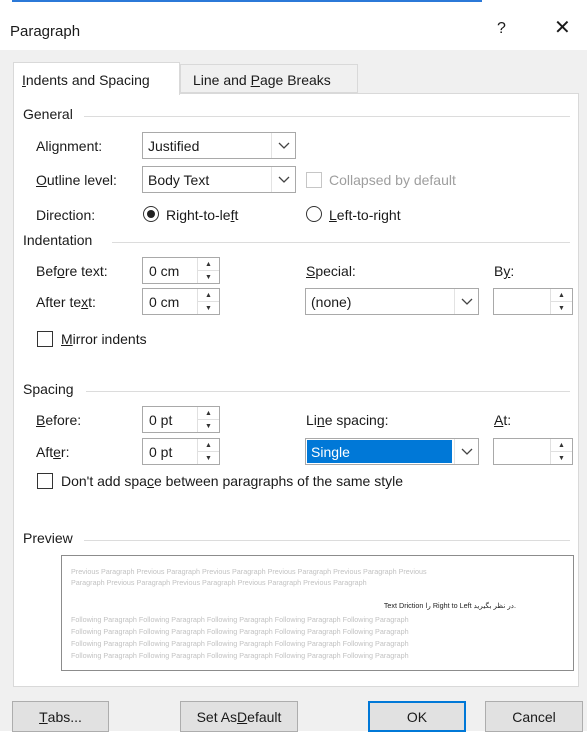 Image resolution: width=587 pixels, height=732 pixels. Describe the element at coordinates (48, 389) in the screenshot. I see `spacing-group-title: Spacing` at that location.